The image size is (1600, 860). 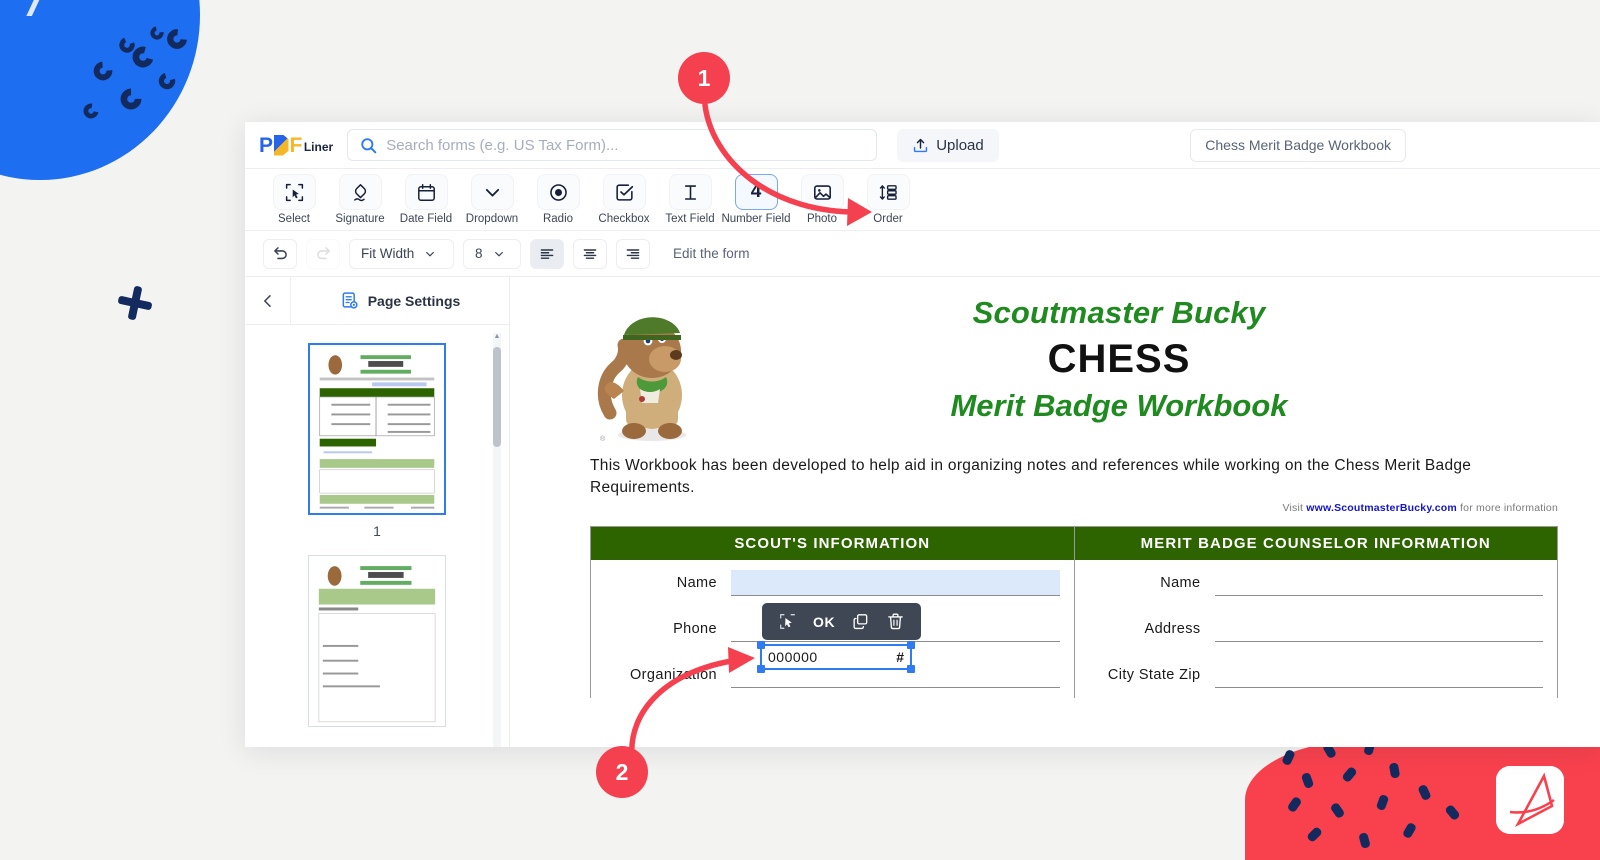 I want to click on calendar-icon, so click(x=426, y=192).